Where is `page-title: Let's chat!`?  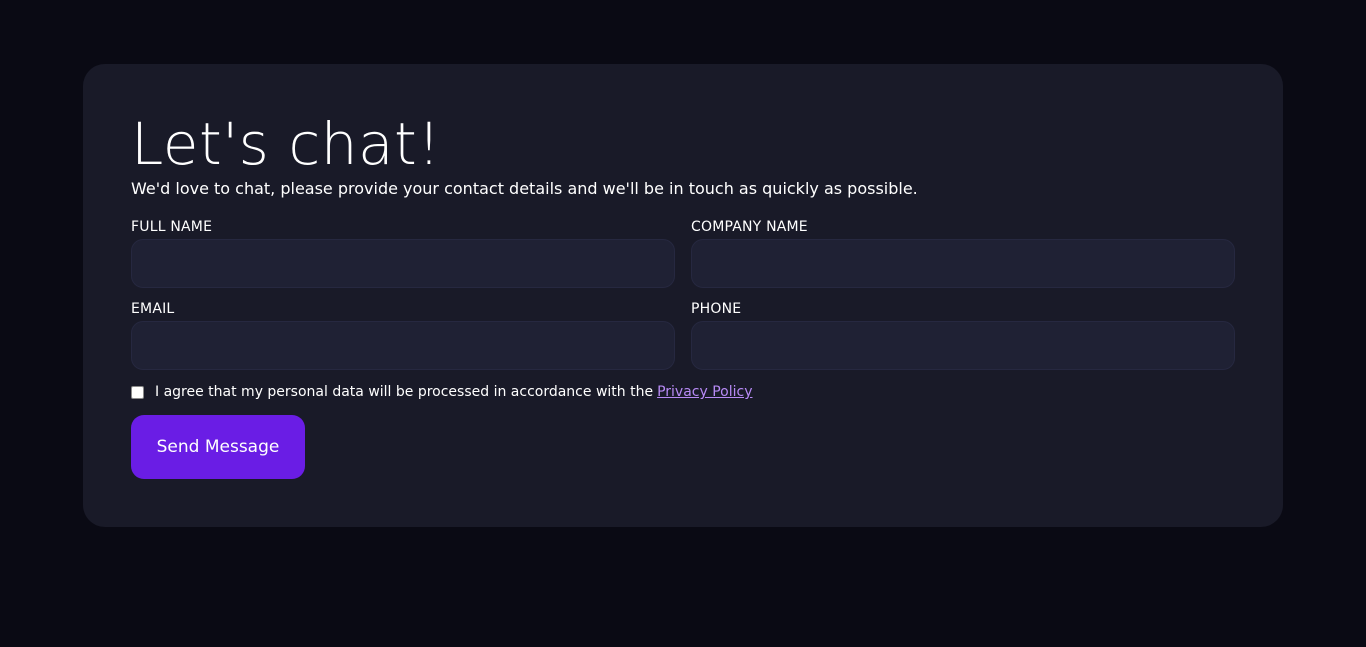
page-title: Let's chat! is located at coordinates (286, 144).